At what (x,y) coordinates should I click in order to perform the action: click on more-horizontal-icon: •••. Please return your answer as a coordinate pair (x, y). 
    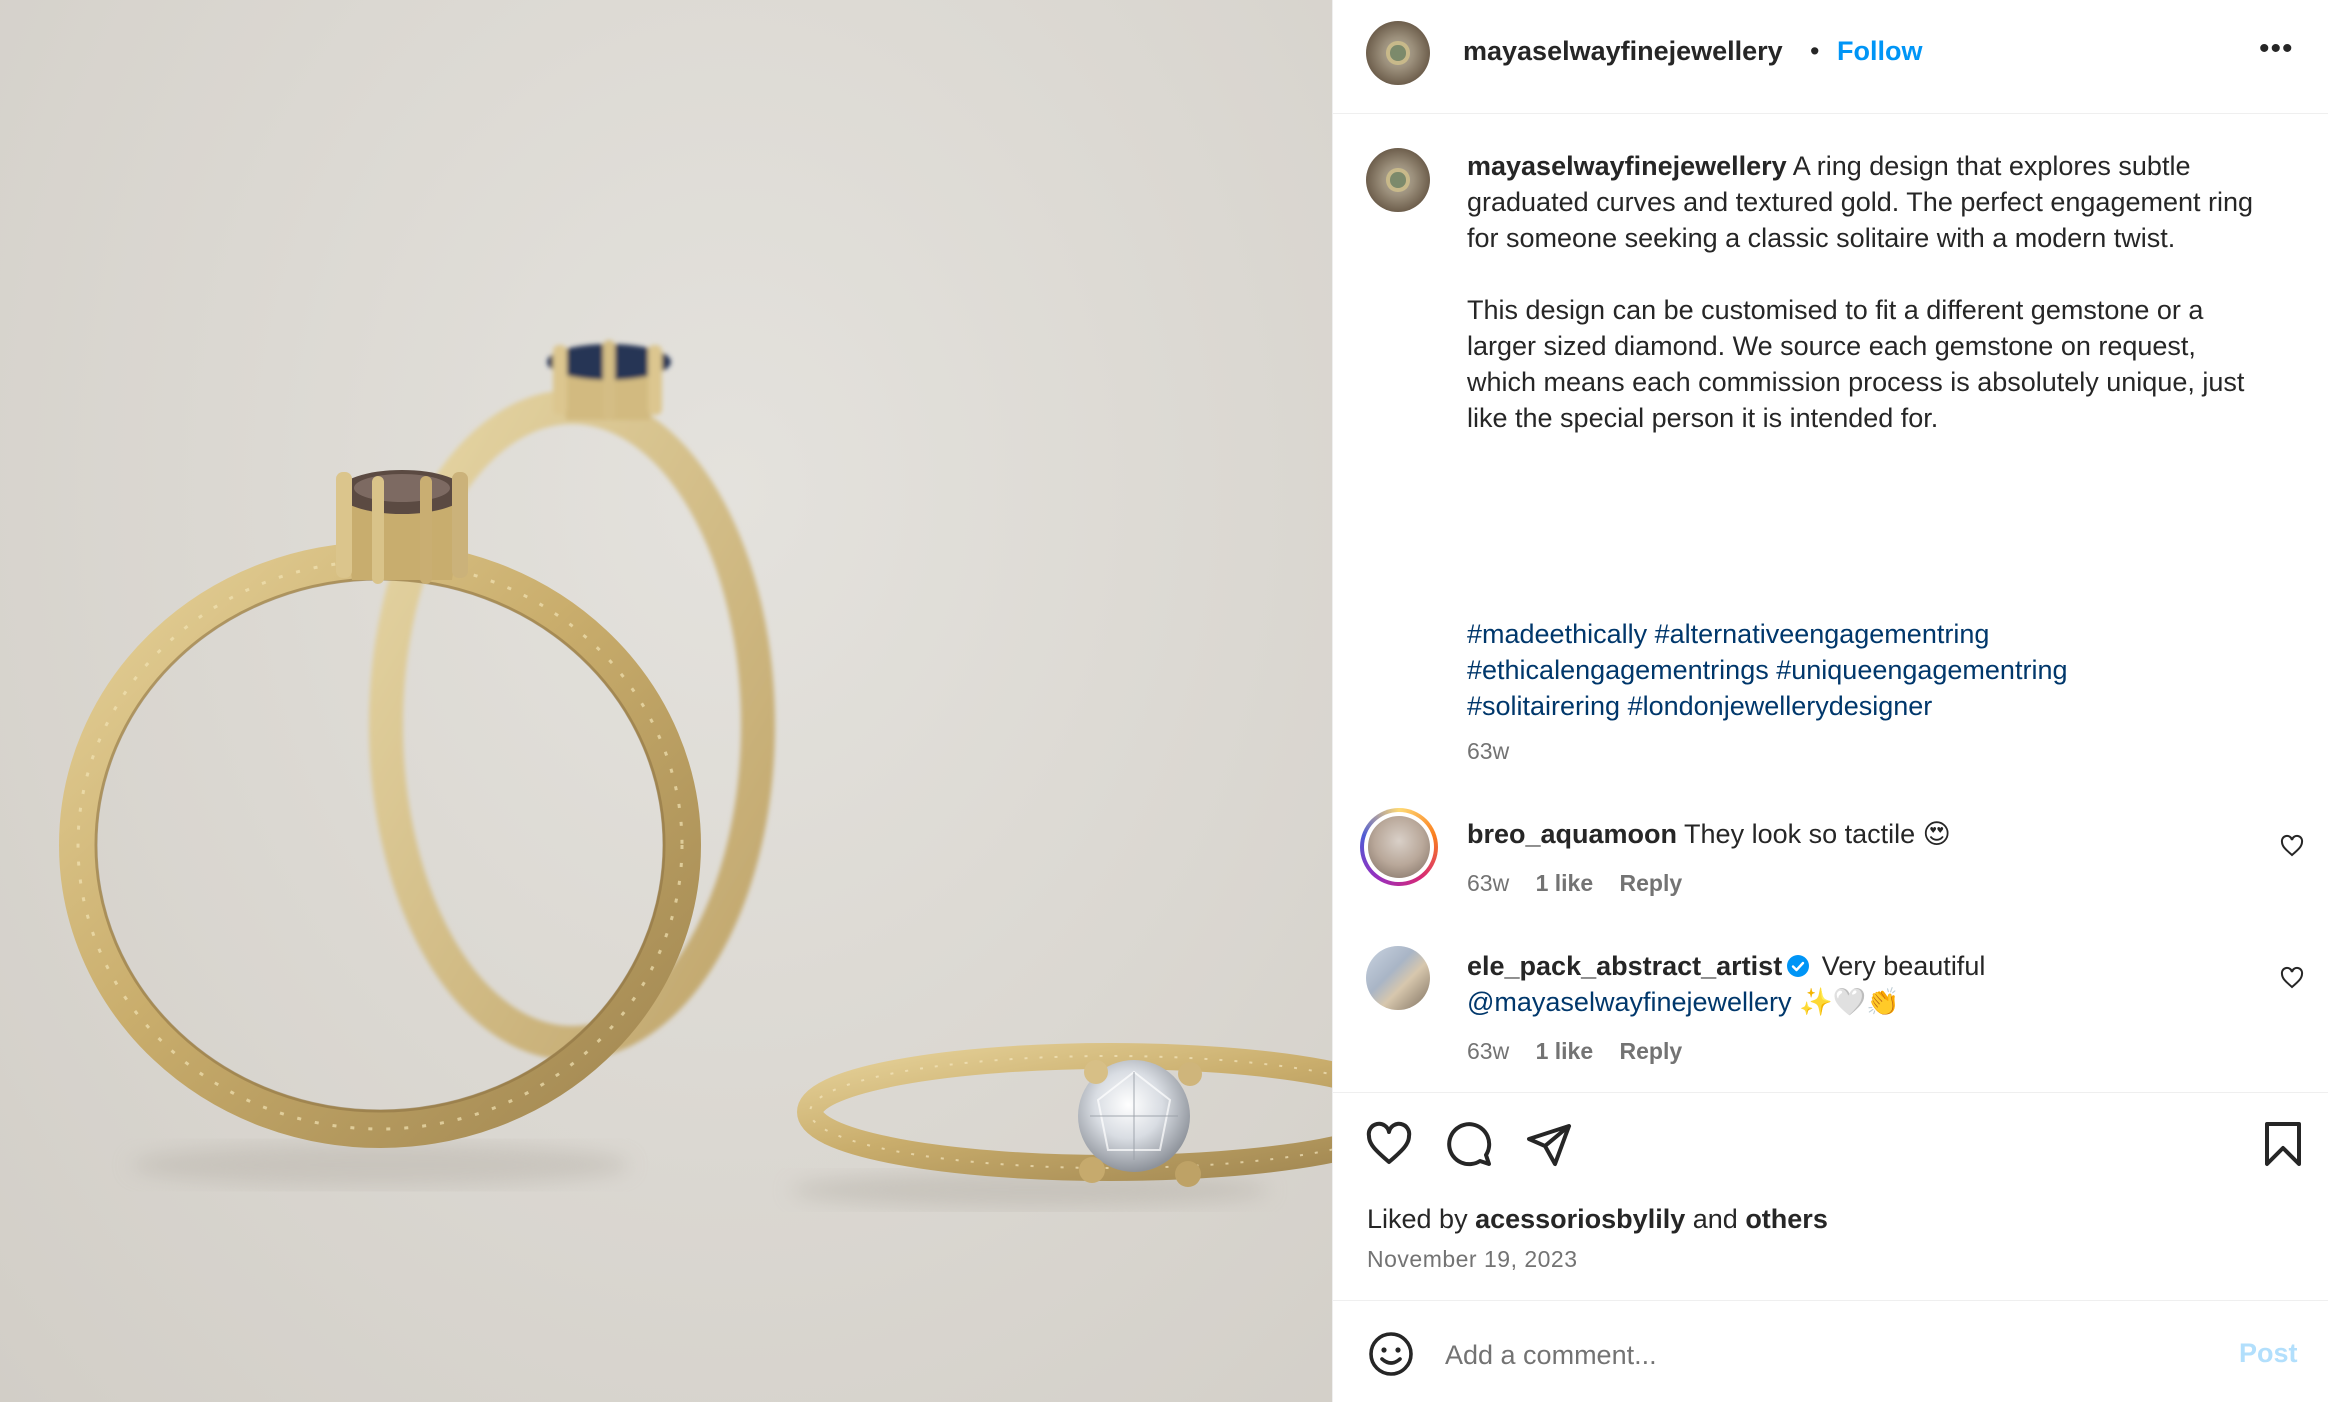
    Looking at the image, I should click on (2276, 49).